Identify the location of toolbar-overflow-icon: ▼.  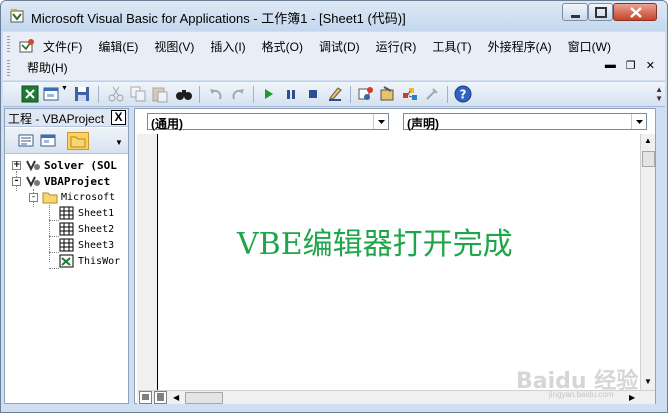
(120, 147).